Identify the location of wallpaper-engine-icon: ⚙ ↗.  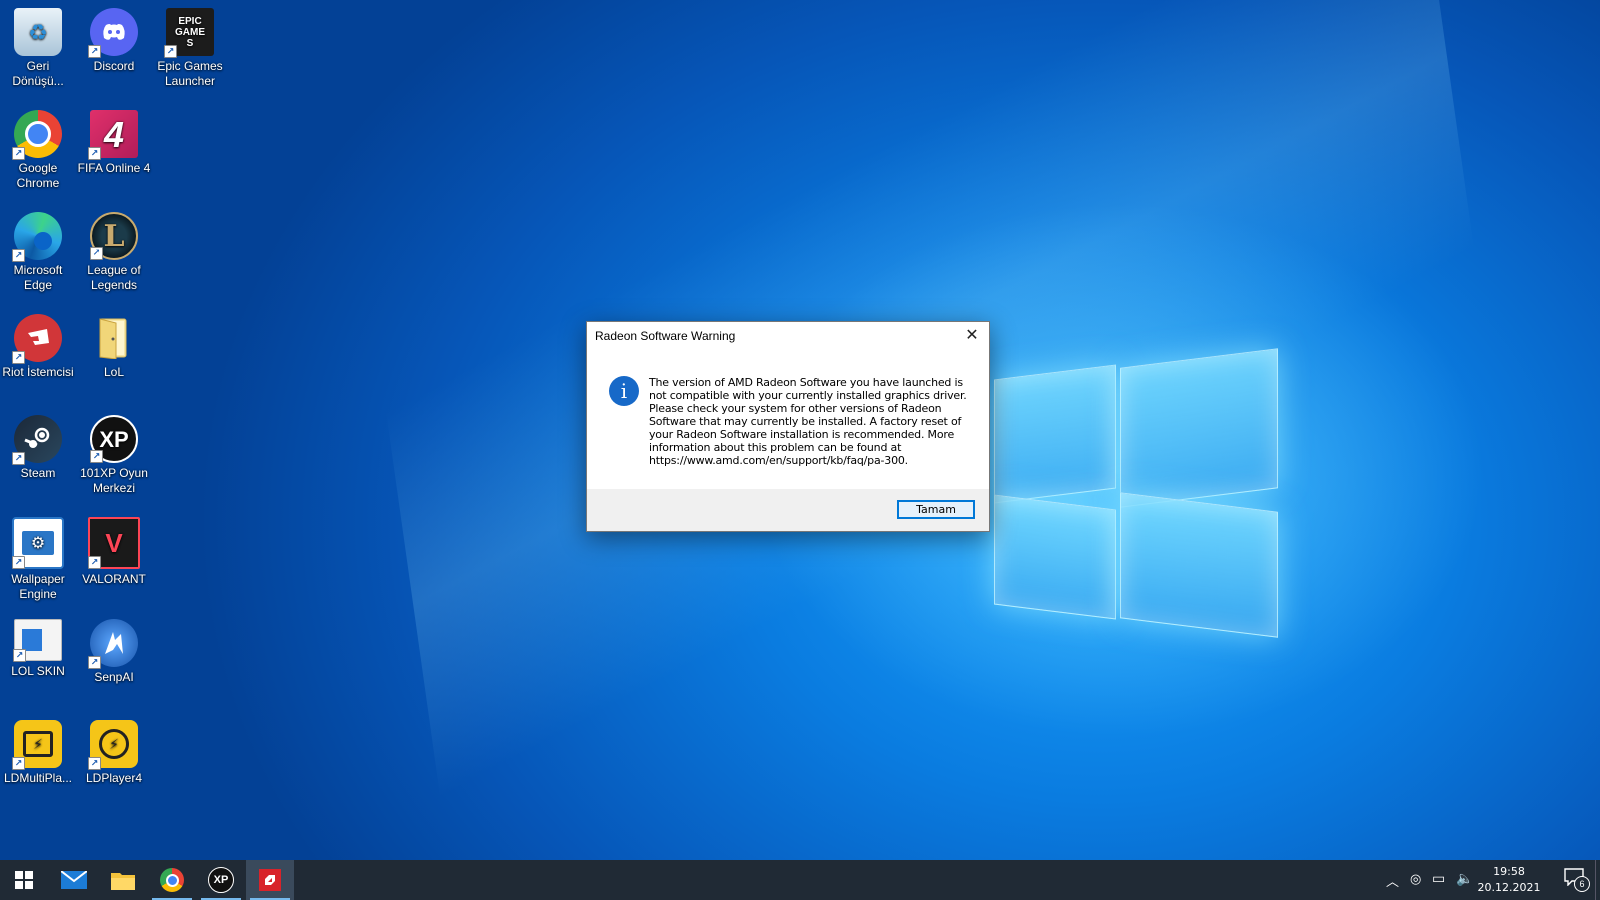
(38, 543).